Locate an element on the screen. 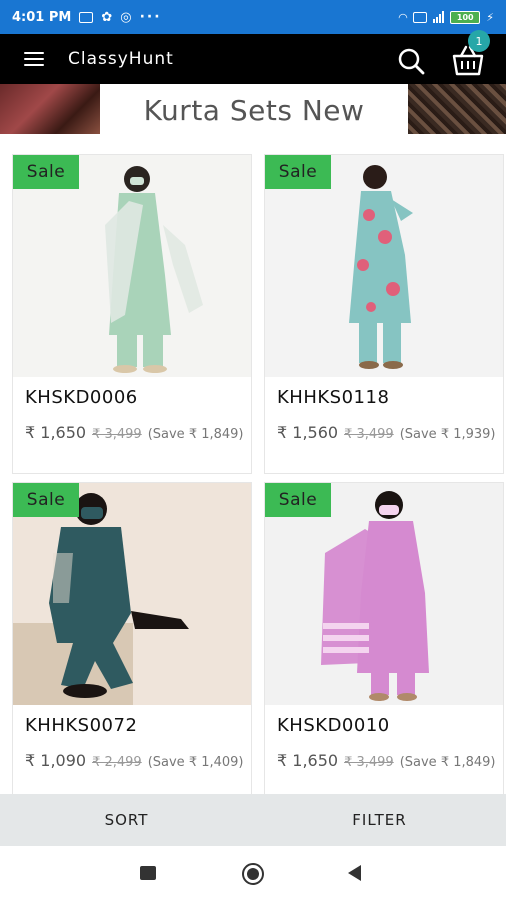  product-code: KHSKD0006 is located at coordinates (81, 397).